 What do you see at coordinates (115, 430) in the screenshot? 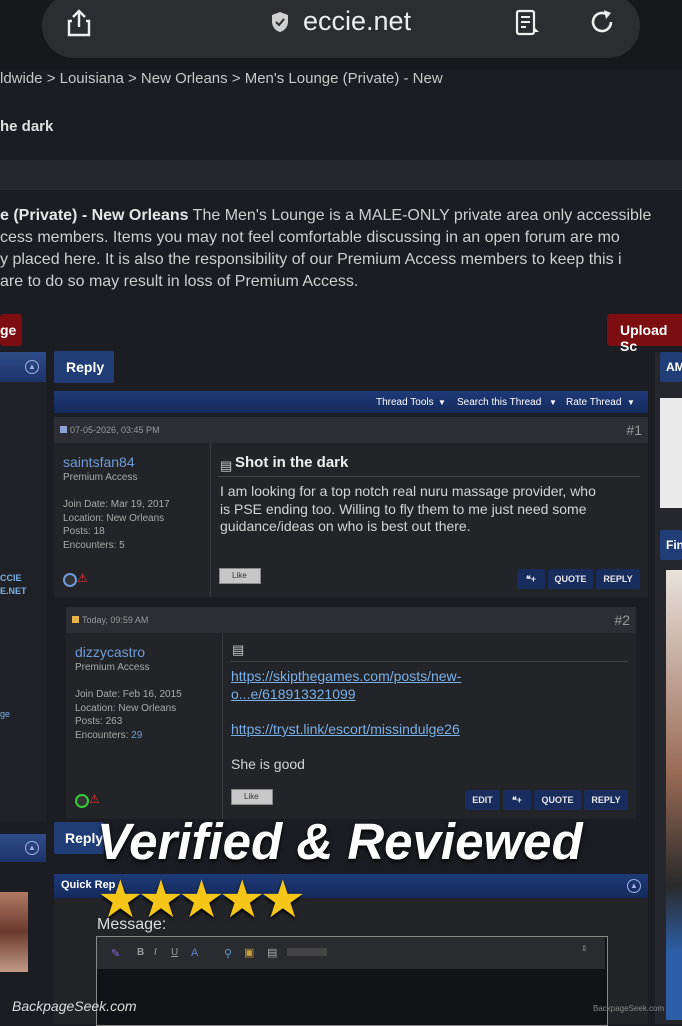
I see `post-1-date: 07-05-2026, 03:45 PM` at bounding box center [115, 430].